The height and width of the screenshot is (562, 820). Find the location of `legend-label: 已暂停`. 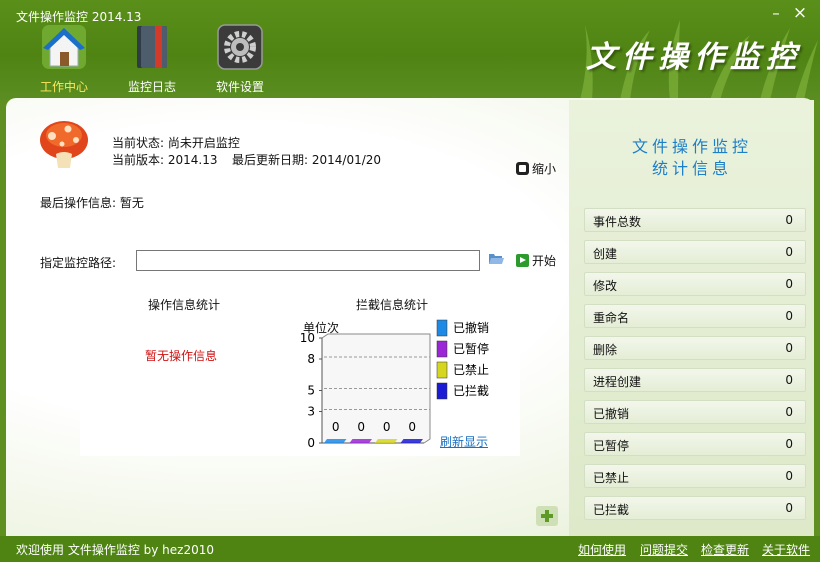

legend-label: 已暂停 is located at coordinates (471, 348).